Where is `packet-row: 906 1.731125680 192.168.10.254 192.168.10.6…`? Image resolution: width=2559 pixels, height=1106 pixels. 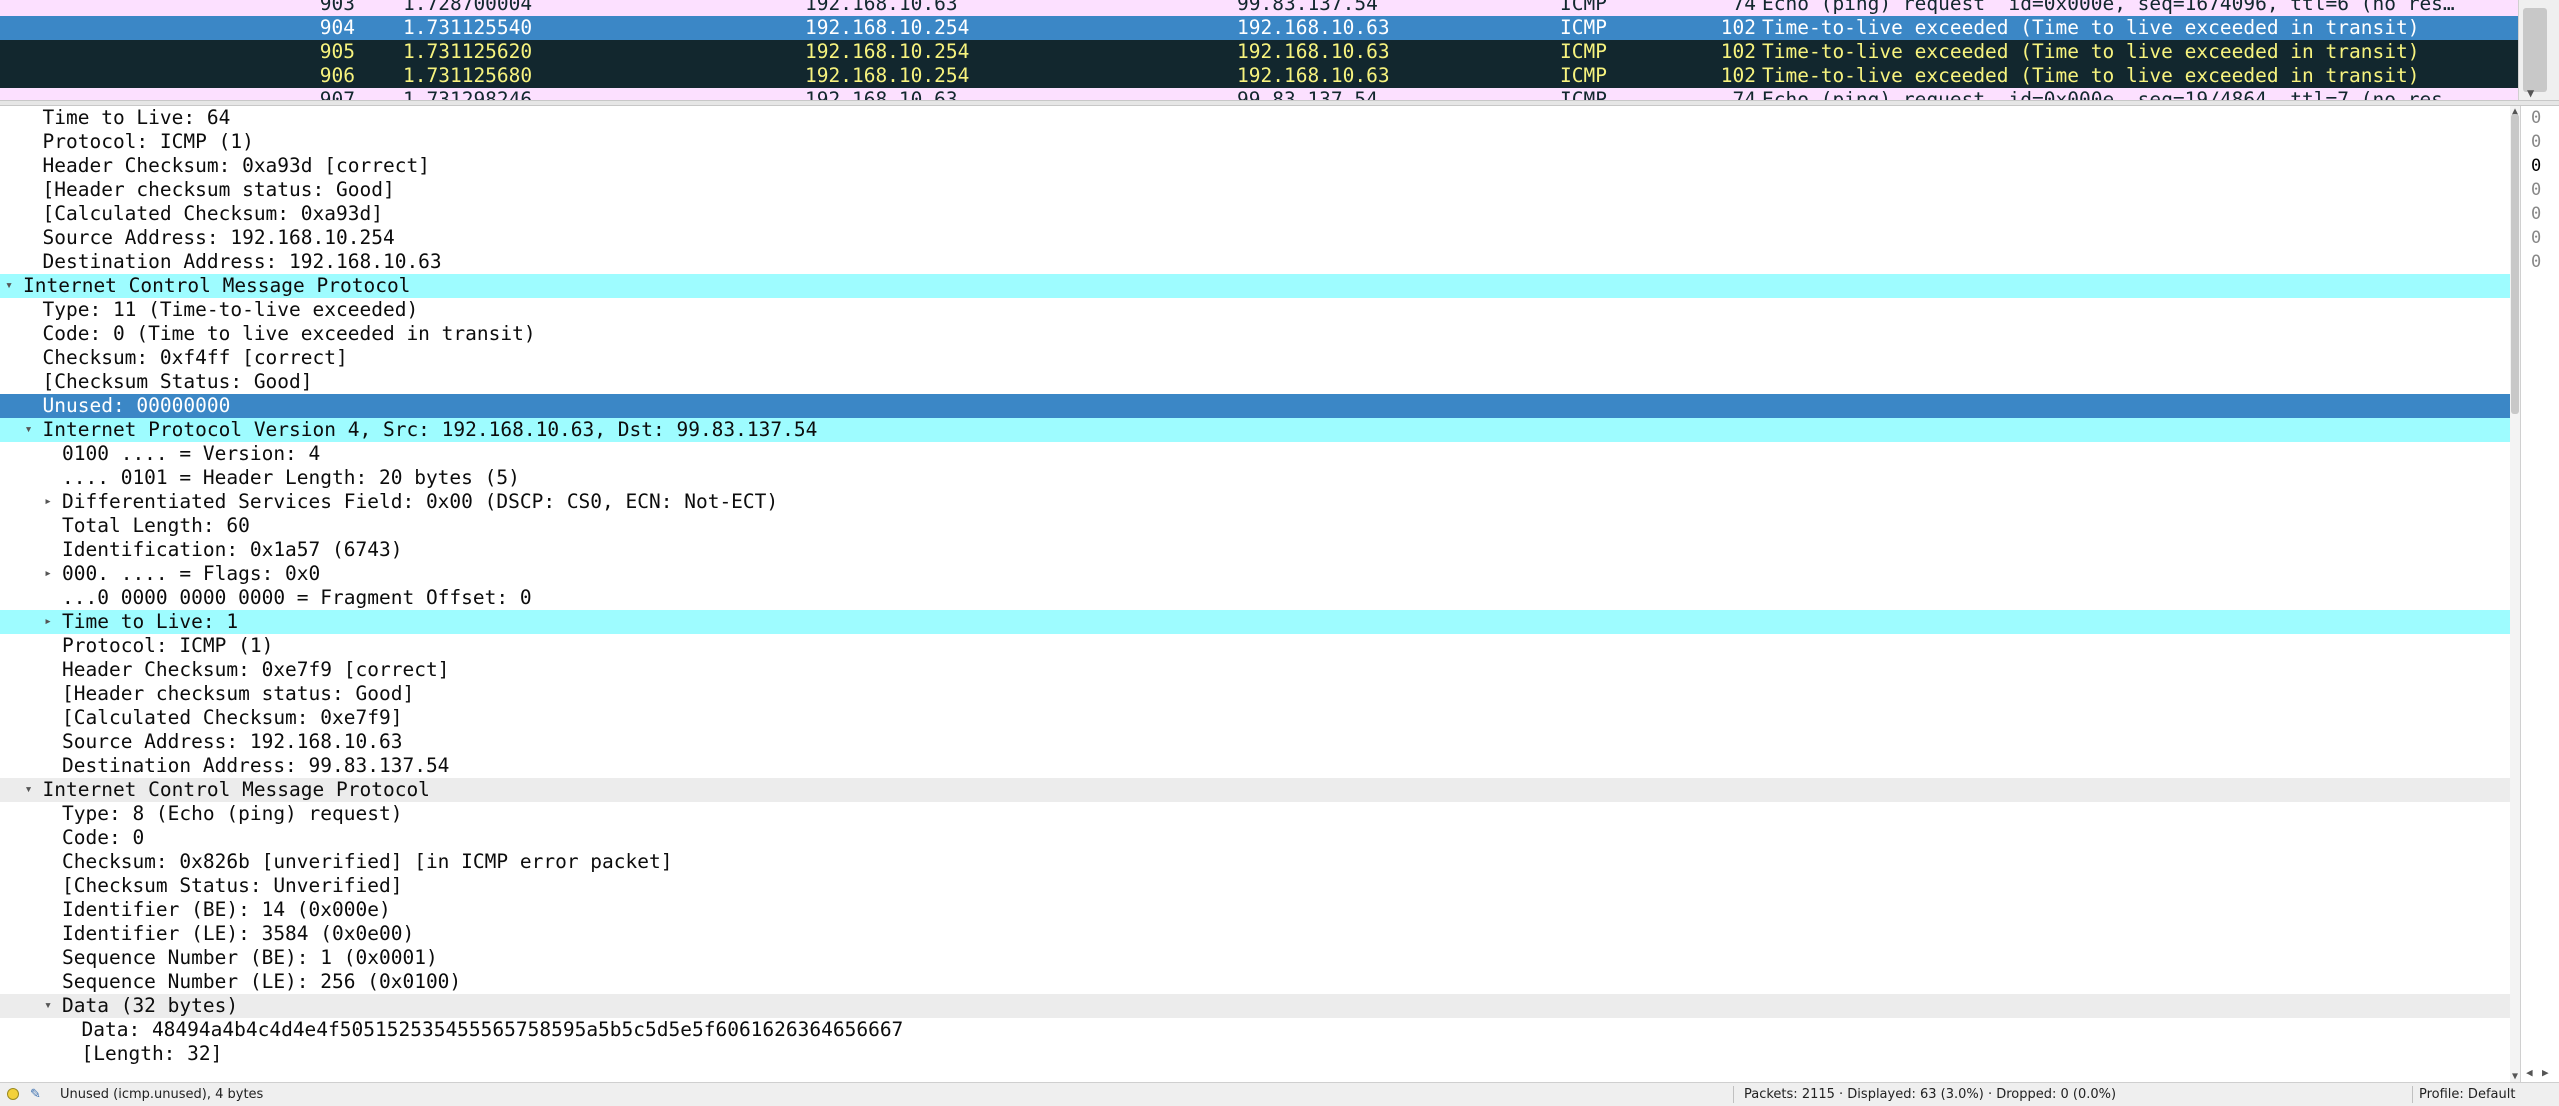
packet-row: 906 1.731125680 192.168.10.254 192.168.10.6… is located at coordinates (1259, 76).